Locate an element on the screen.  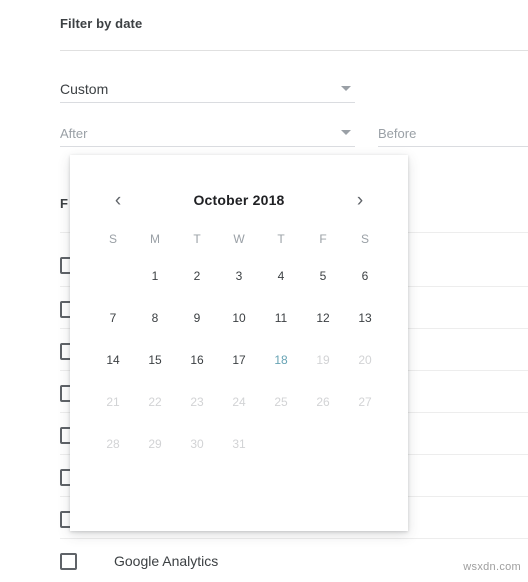
weekday-initial-4: T is located at coordinates (281, 239).